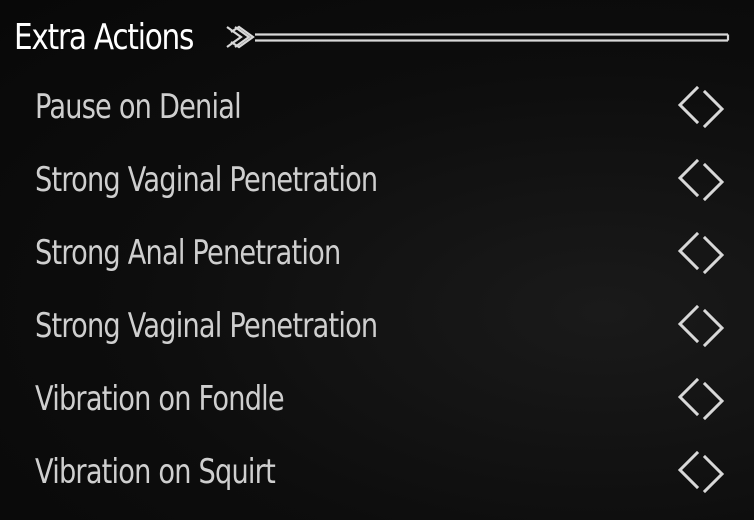 Image resolution: width=754 pixels, height=520 pixels. I want to click on knot-line-ornament-icon, so click(479, 37).